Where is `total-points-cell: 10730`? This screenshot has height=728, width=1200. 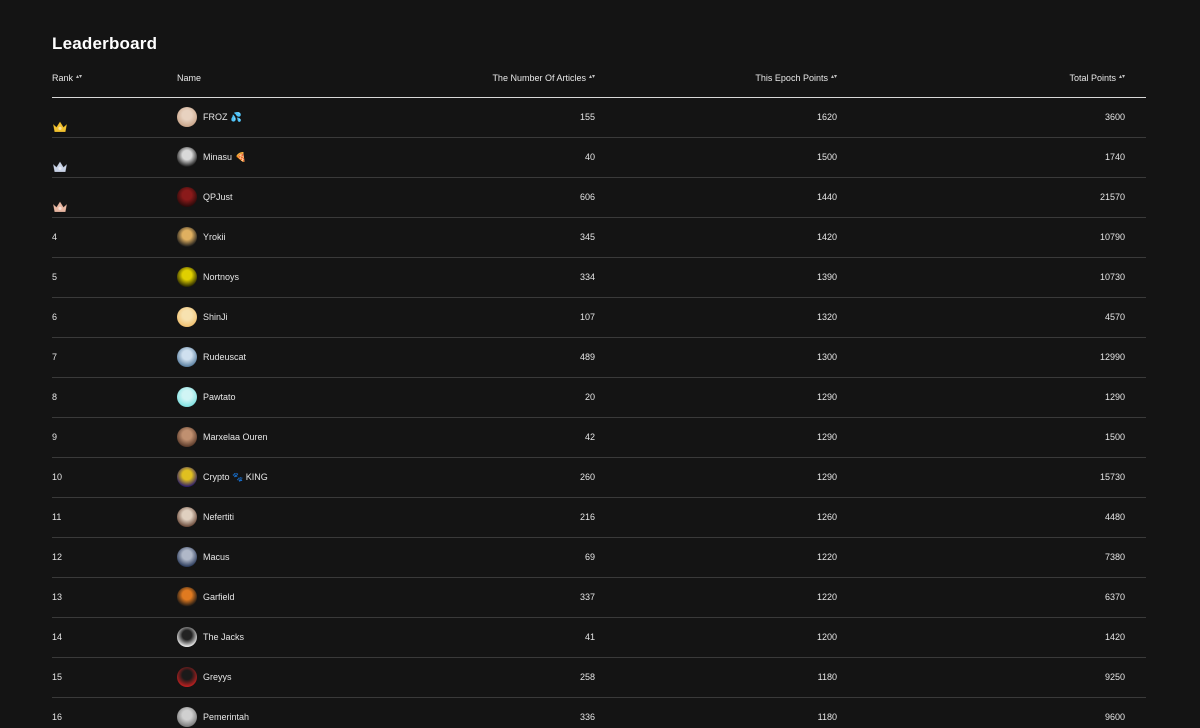
total-points-cell: 10730 is located at coordinates (1112, 277).